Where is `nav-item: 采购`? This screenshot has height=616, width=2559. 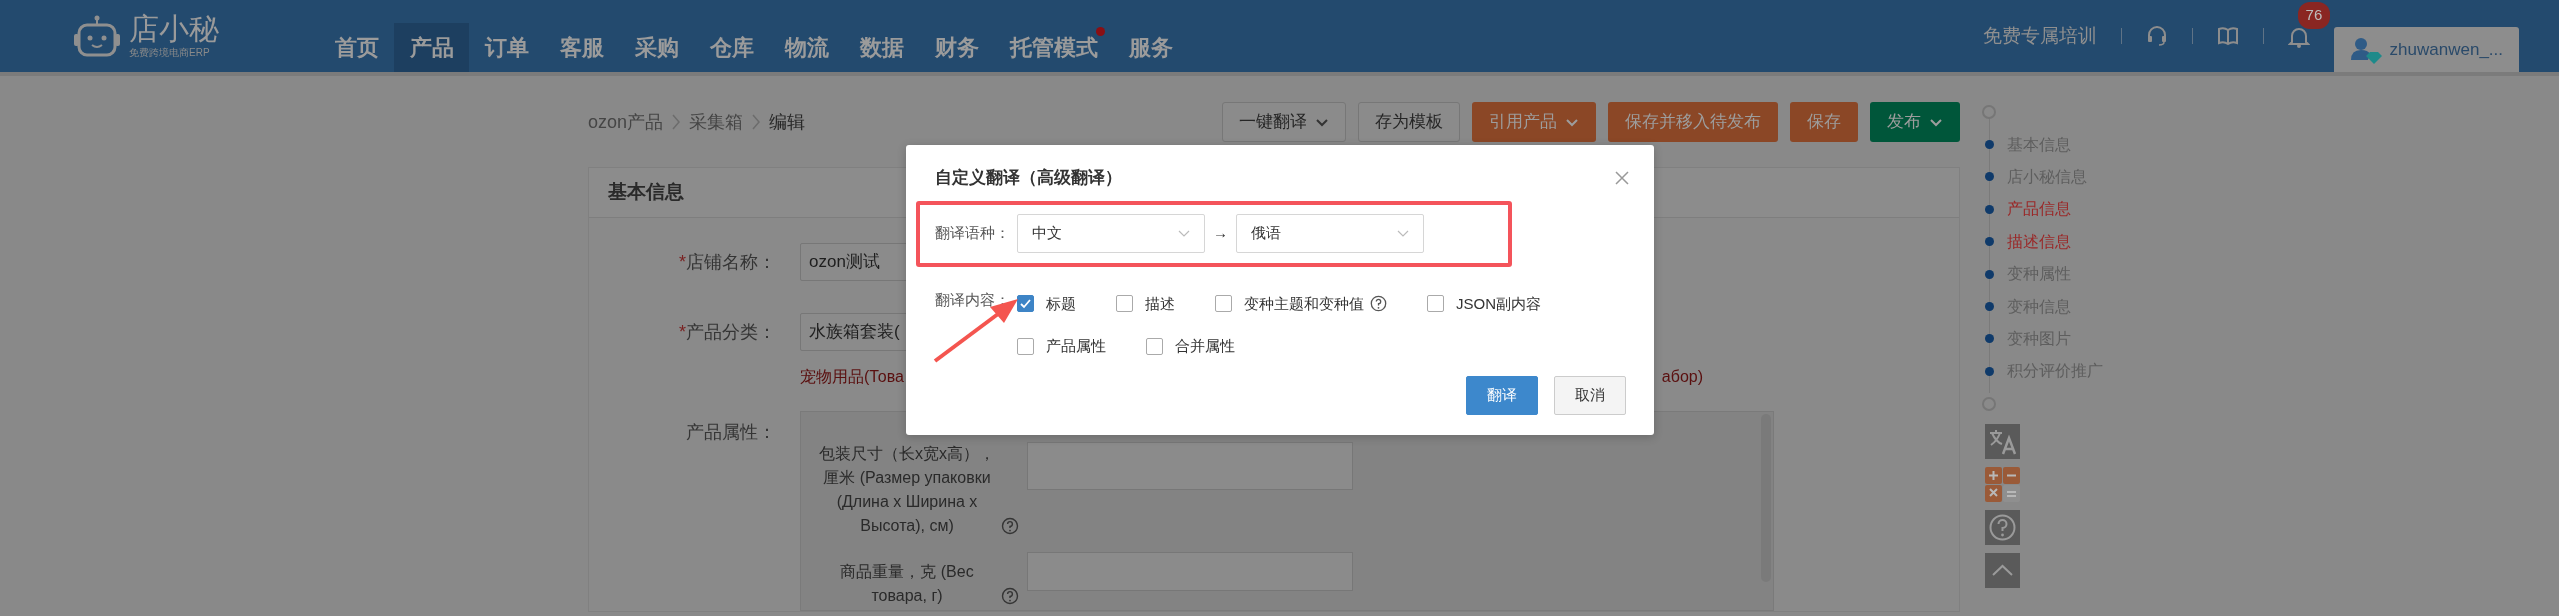
nav-item: 采购 is located at coordinates (656, 47).